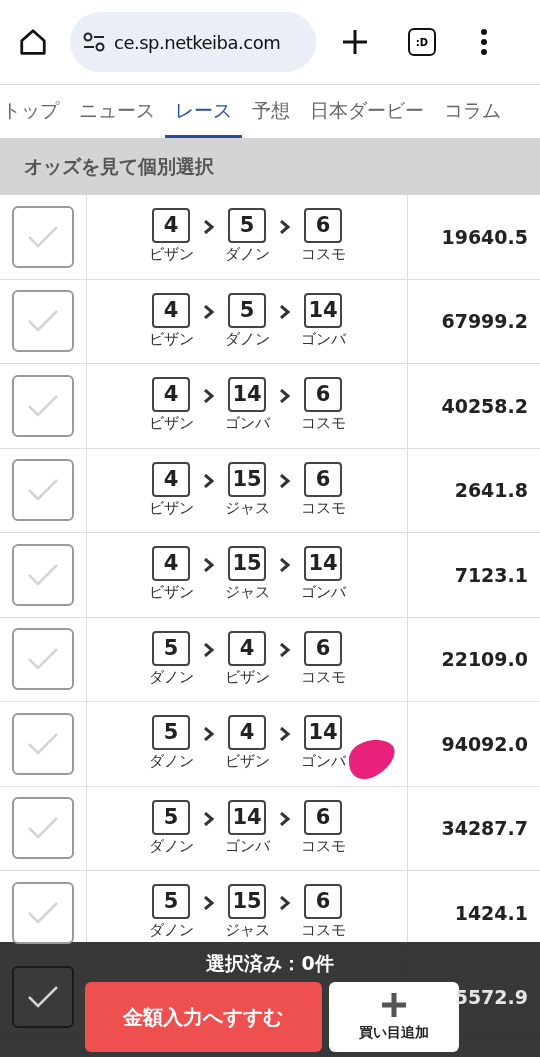  Describe the element at coordinates (94, 42) in the screenshot. I see `site-settings-icon` at that location.